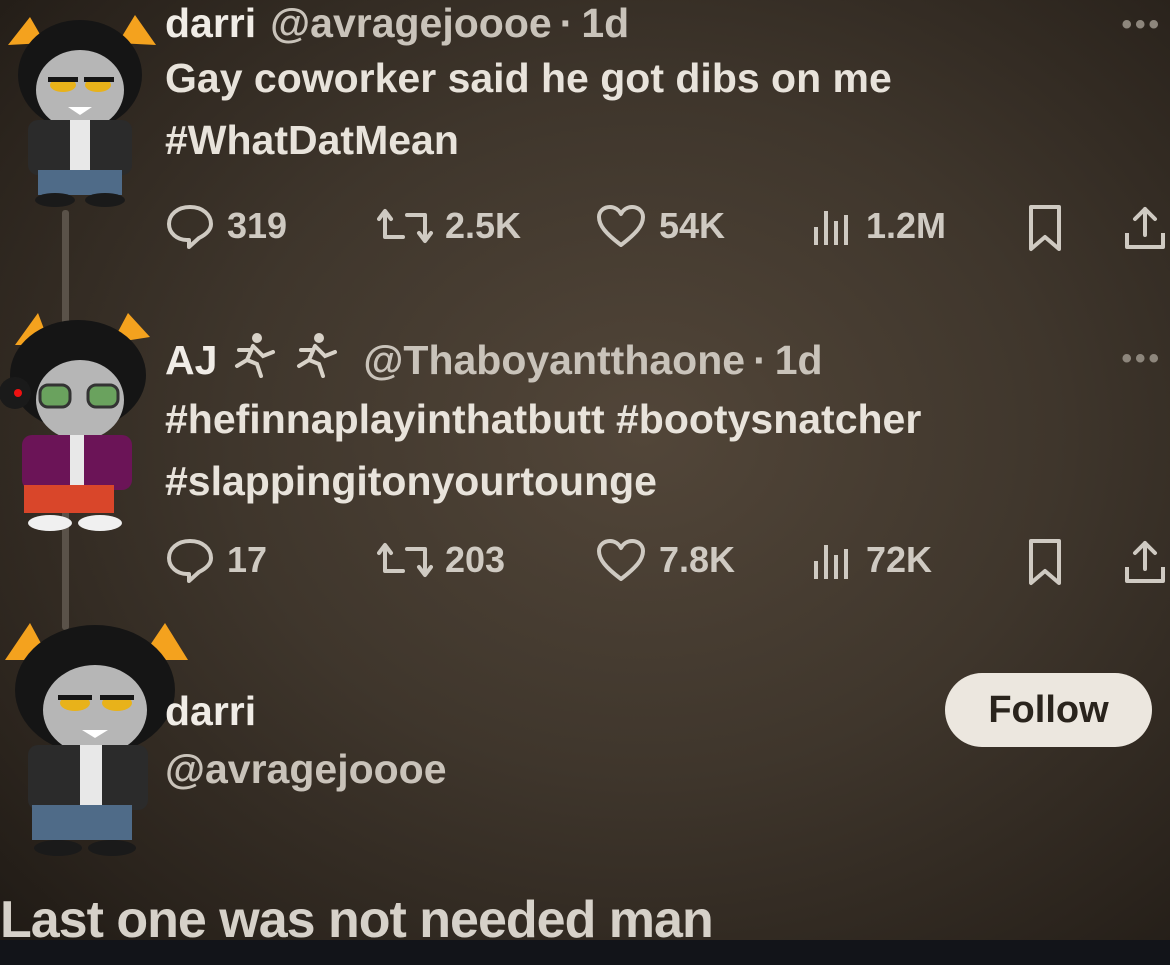 The width and height of the screenshot is (1170, 965). What do you see at coordinates (216, 560) in the screenshot?
I see `reply-button: 17` at bounding box center [216, 560].